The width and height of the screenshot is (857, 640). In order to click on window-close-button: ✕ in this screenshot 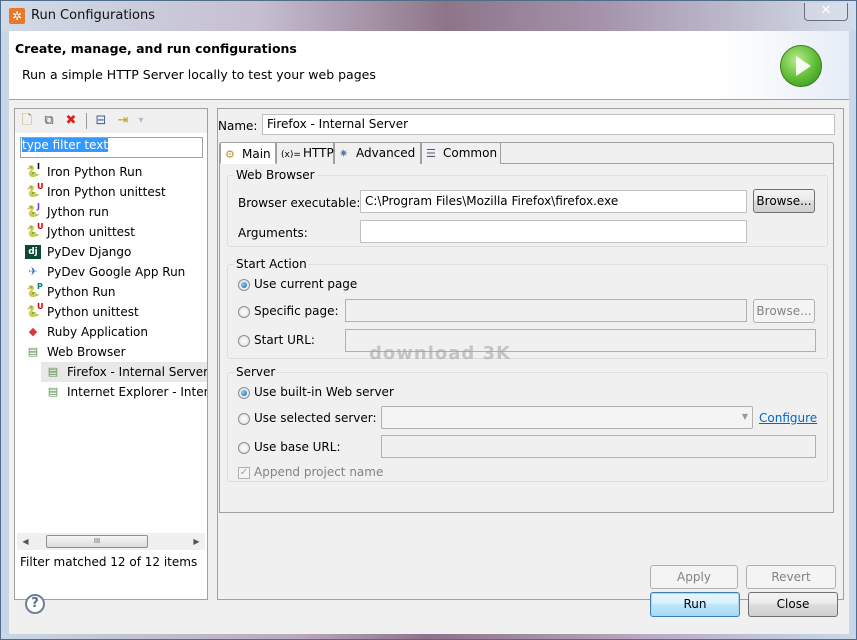, I will do `click(826, 12)`.